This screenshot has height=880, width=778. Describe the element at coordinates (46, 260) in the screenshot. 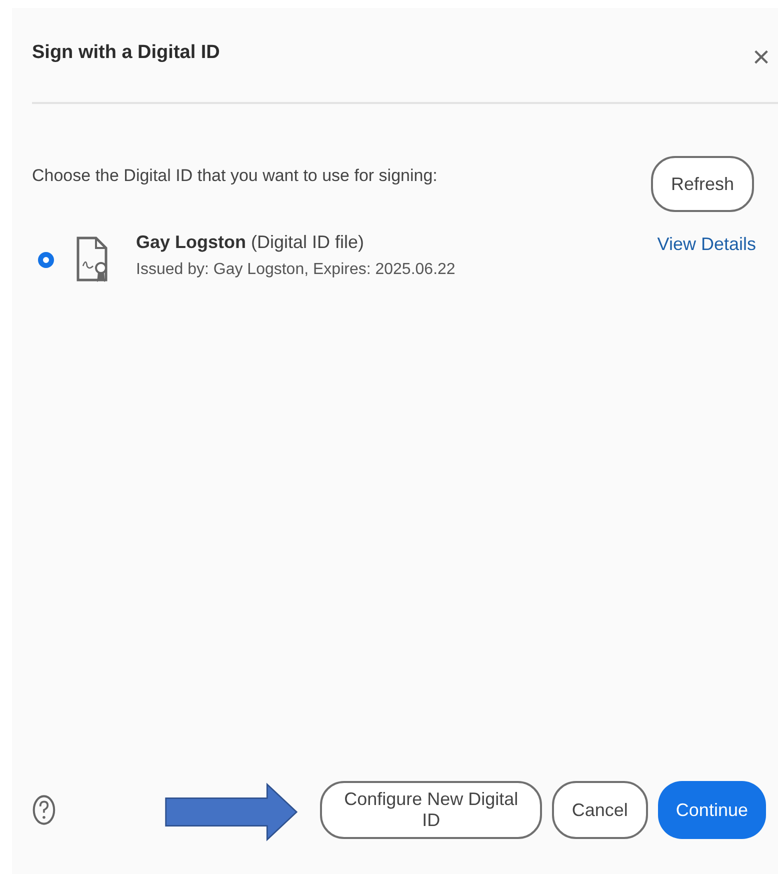

I see `radio-button` at that location.